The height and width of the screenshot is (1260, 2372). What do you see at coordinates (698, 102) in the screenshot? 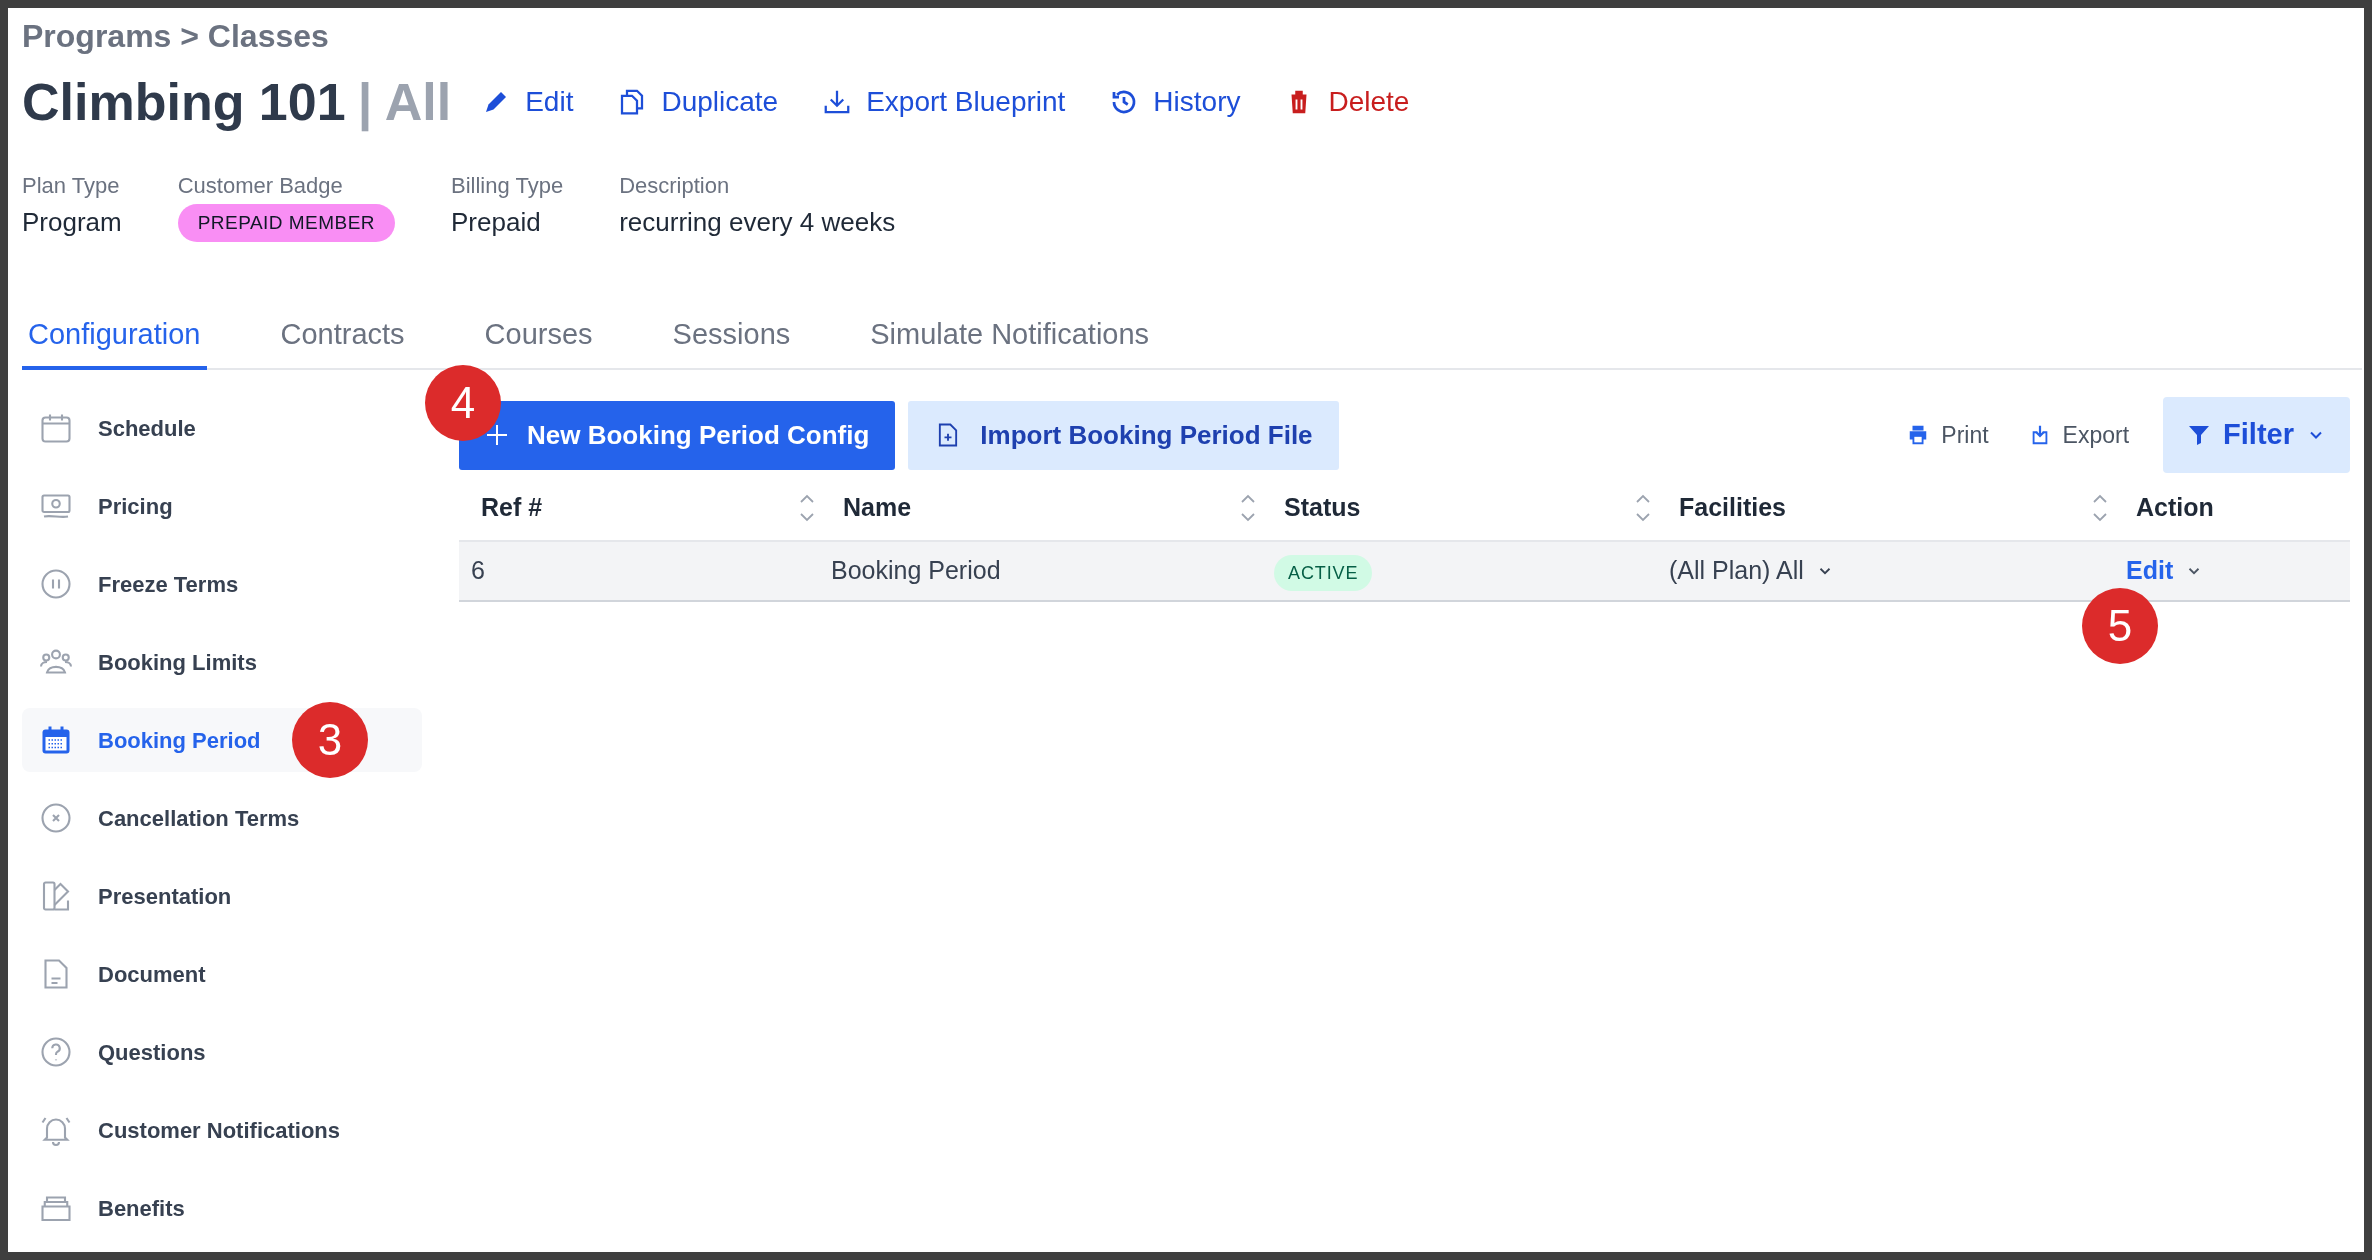
I see `action-link: Duplicate` at bounding box center [698, 102].